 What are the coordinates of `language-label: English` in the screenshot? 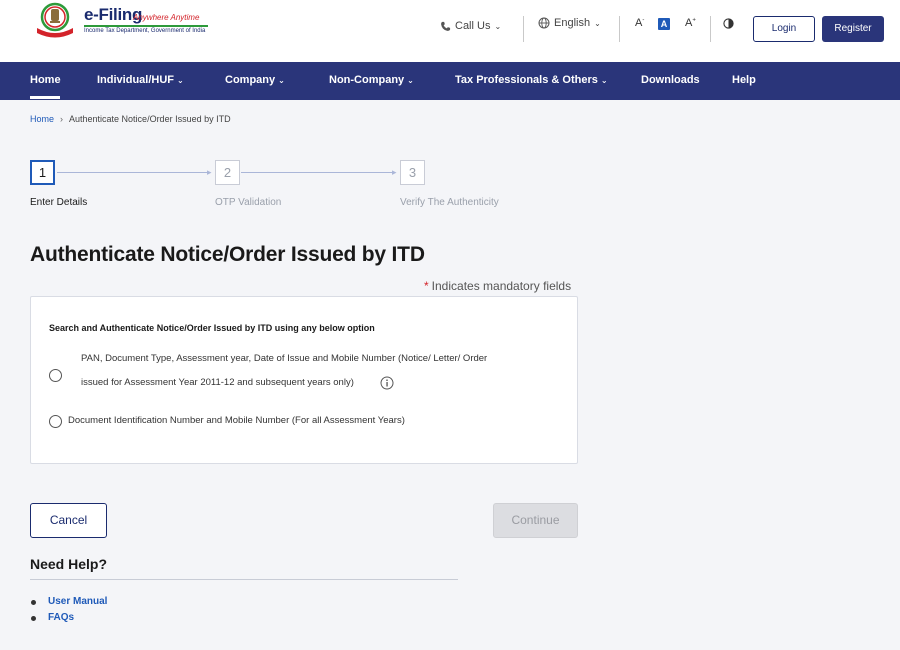 It's located at (572, 23).